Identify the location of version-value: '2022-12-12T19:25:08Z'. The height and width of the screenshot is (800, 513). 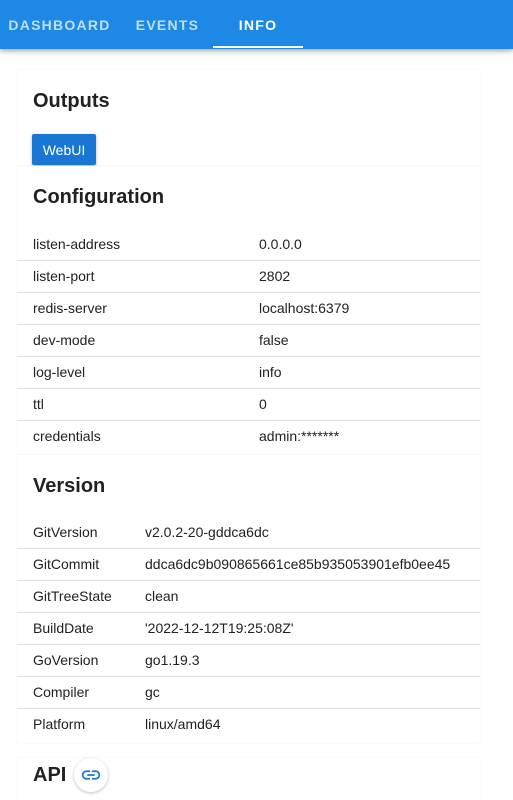
(304, 627).